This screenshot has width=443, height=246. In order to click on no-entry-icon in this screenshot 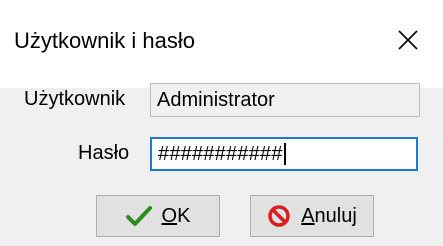, I will do `click(279, 216)`.